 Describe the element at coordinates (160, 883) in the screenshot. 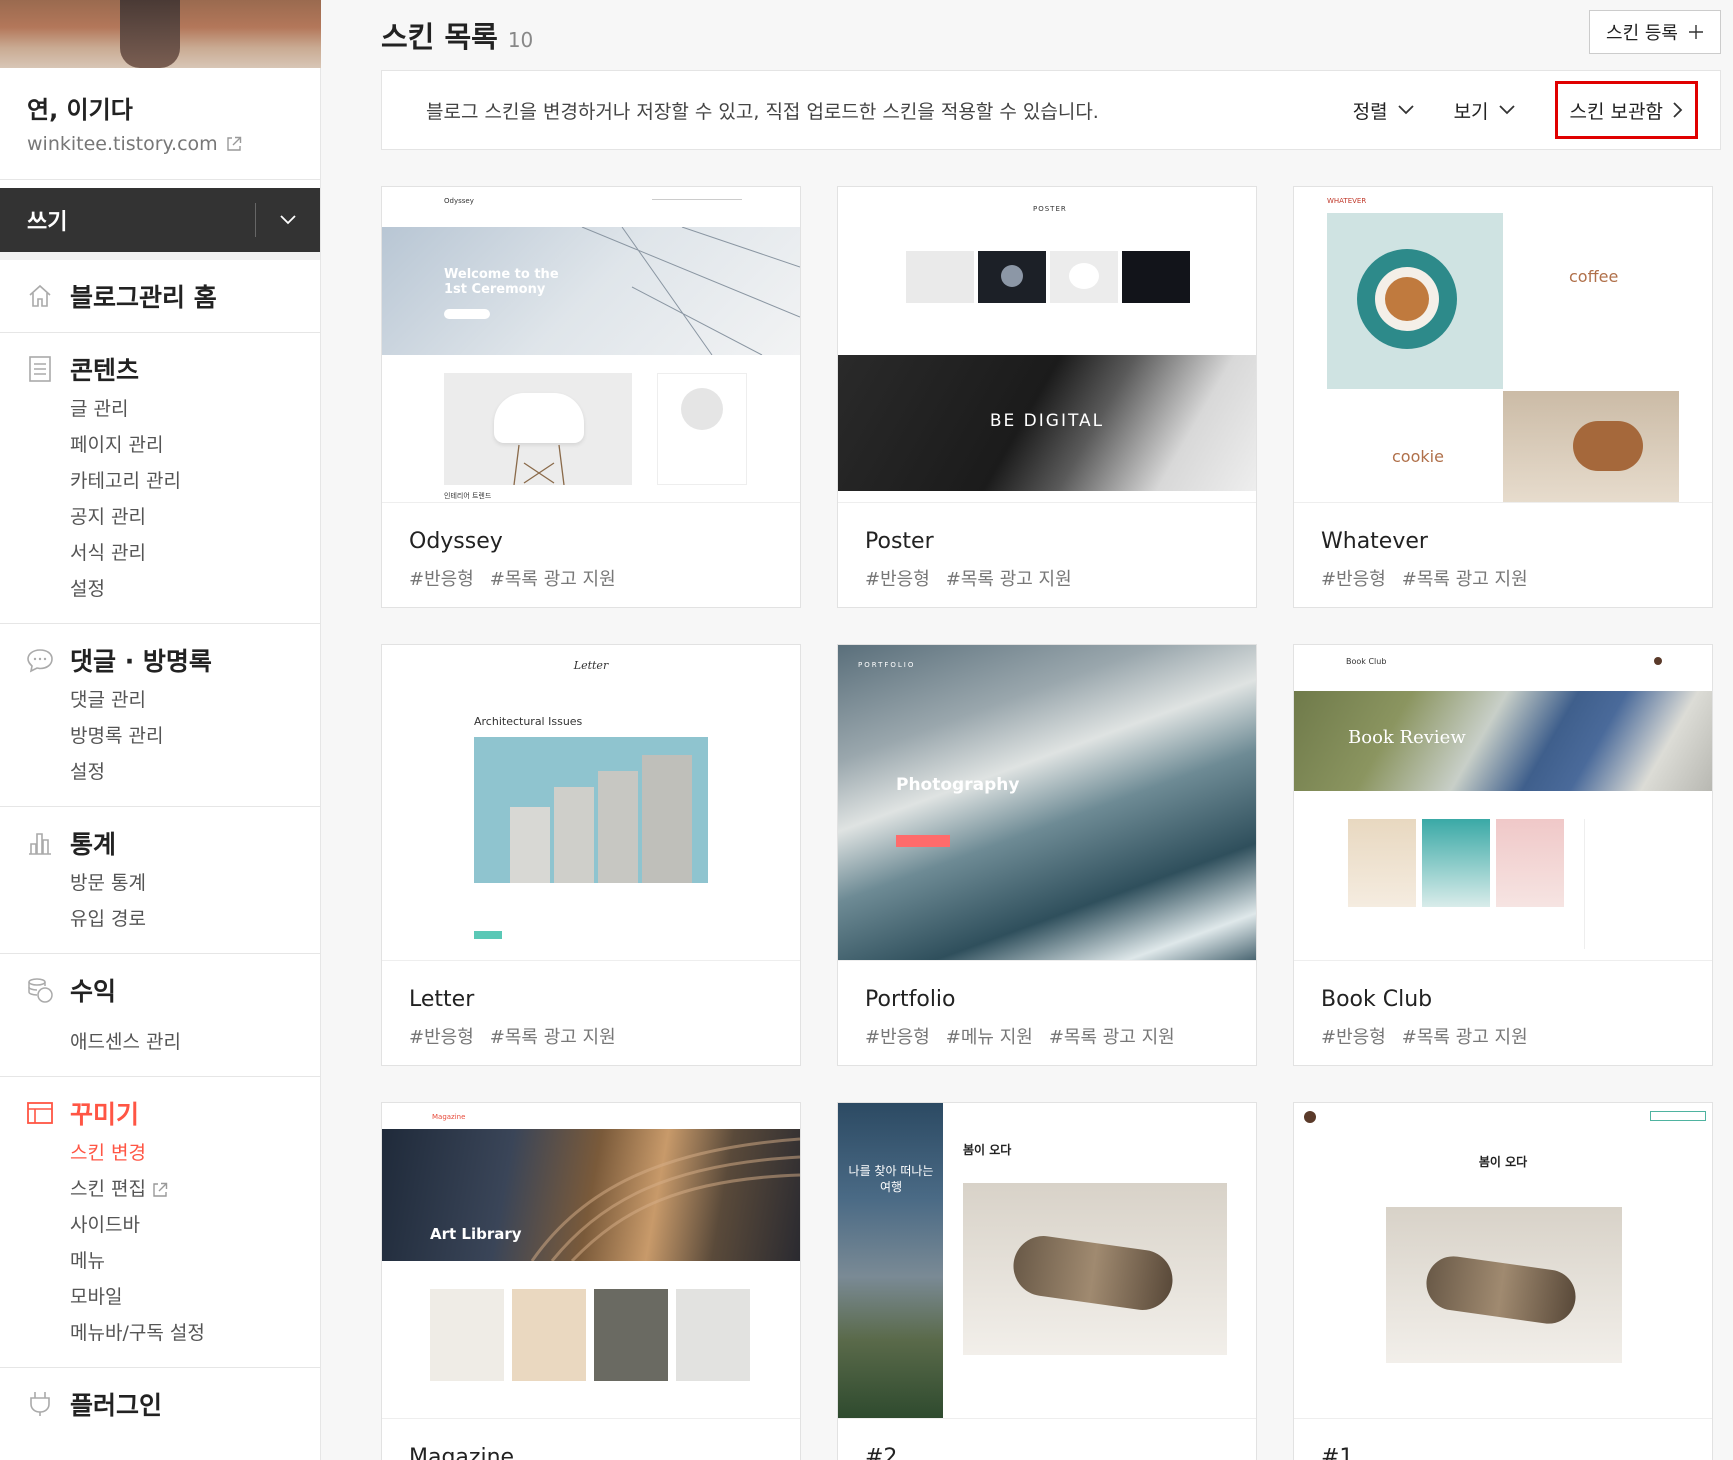

I see `sub-item-visit-stats: 방문 통계` at that location.